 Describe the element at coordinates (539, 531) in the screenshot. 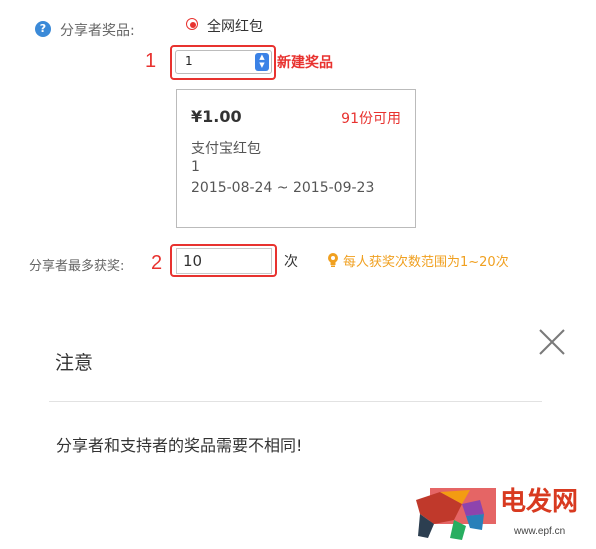

I see `watermark-url: www.epf.cn` at that location.